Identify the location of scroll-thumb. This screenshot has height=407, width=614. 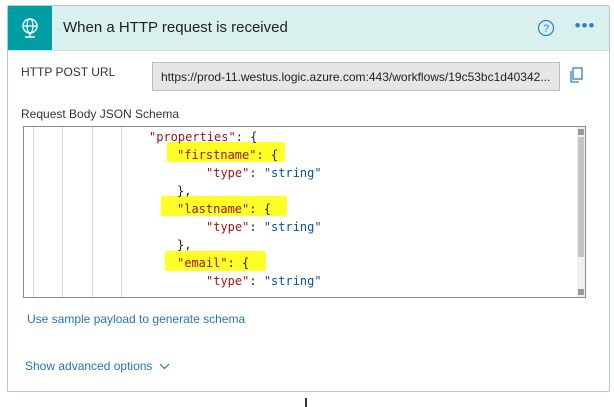
(581, 197).